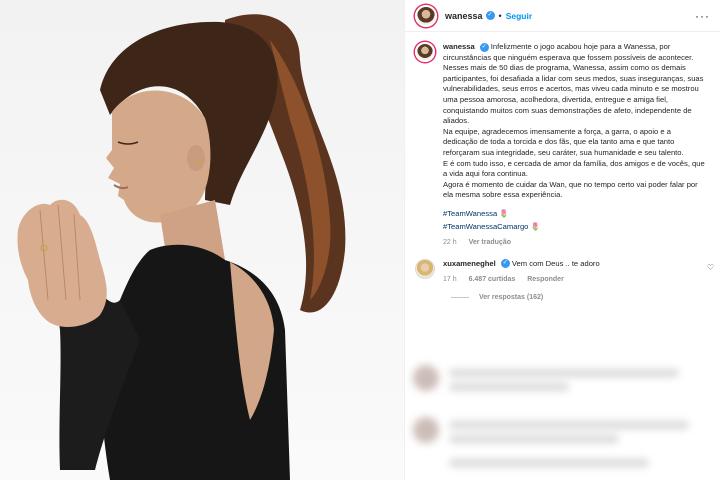 The width and height of the screenshot is (720, 480). I want to click on blurred-comments, so click(562, 417).